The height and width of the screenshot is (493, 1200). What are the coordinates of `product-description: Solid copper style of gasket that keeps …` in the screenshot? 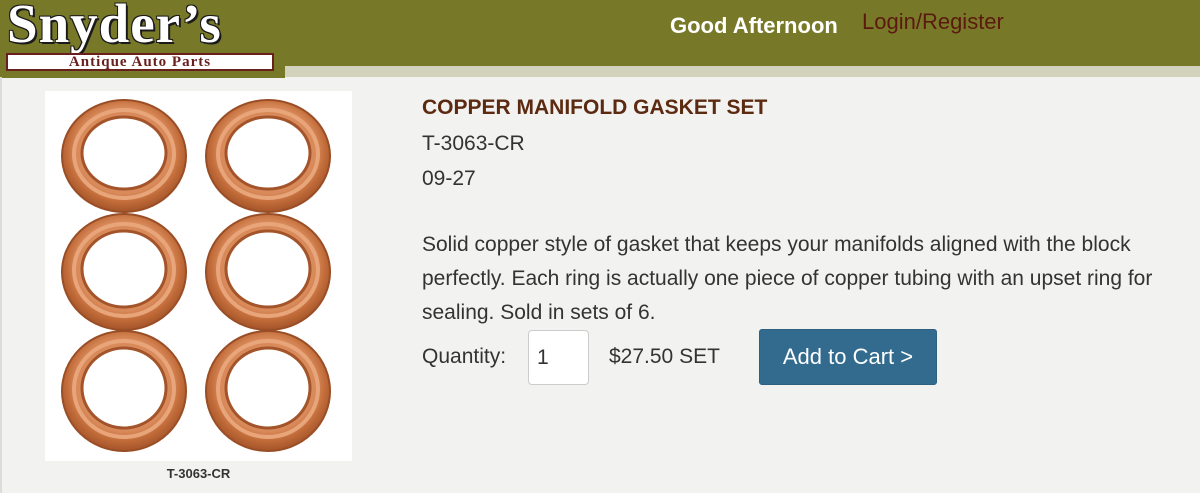 It's located at (787, 278).